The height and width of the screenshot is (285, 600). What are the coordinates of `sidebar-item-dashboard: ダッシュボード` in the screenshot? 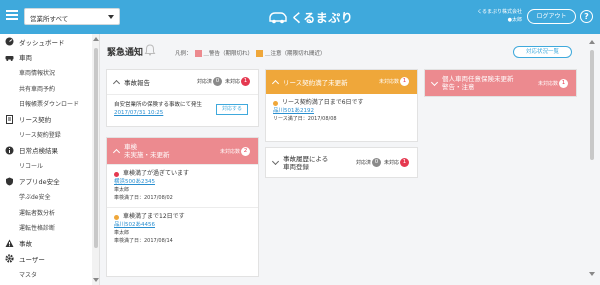 It's located at (49, 42).